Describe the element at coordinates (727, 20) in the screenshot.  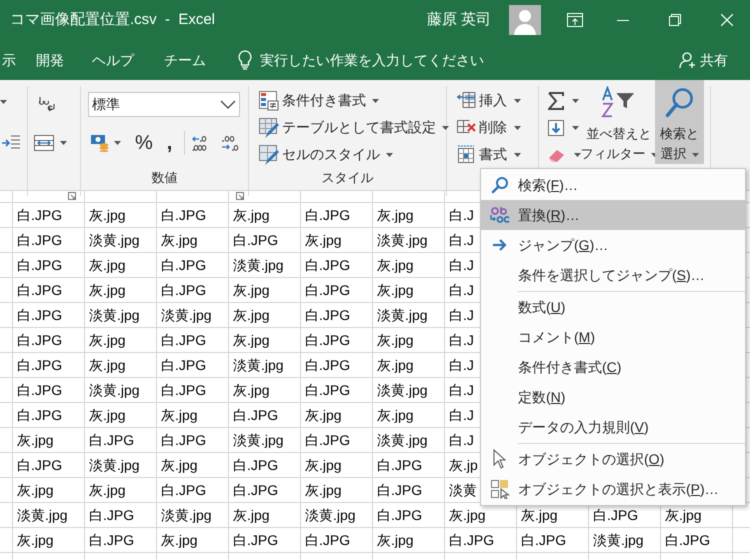
I see `close-icon` at that location.